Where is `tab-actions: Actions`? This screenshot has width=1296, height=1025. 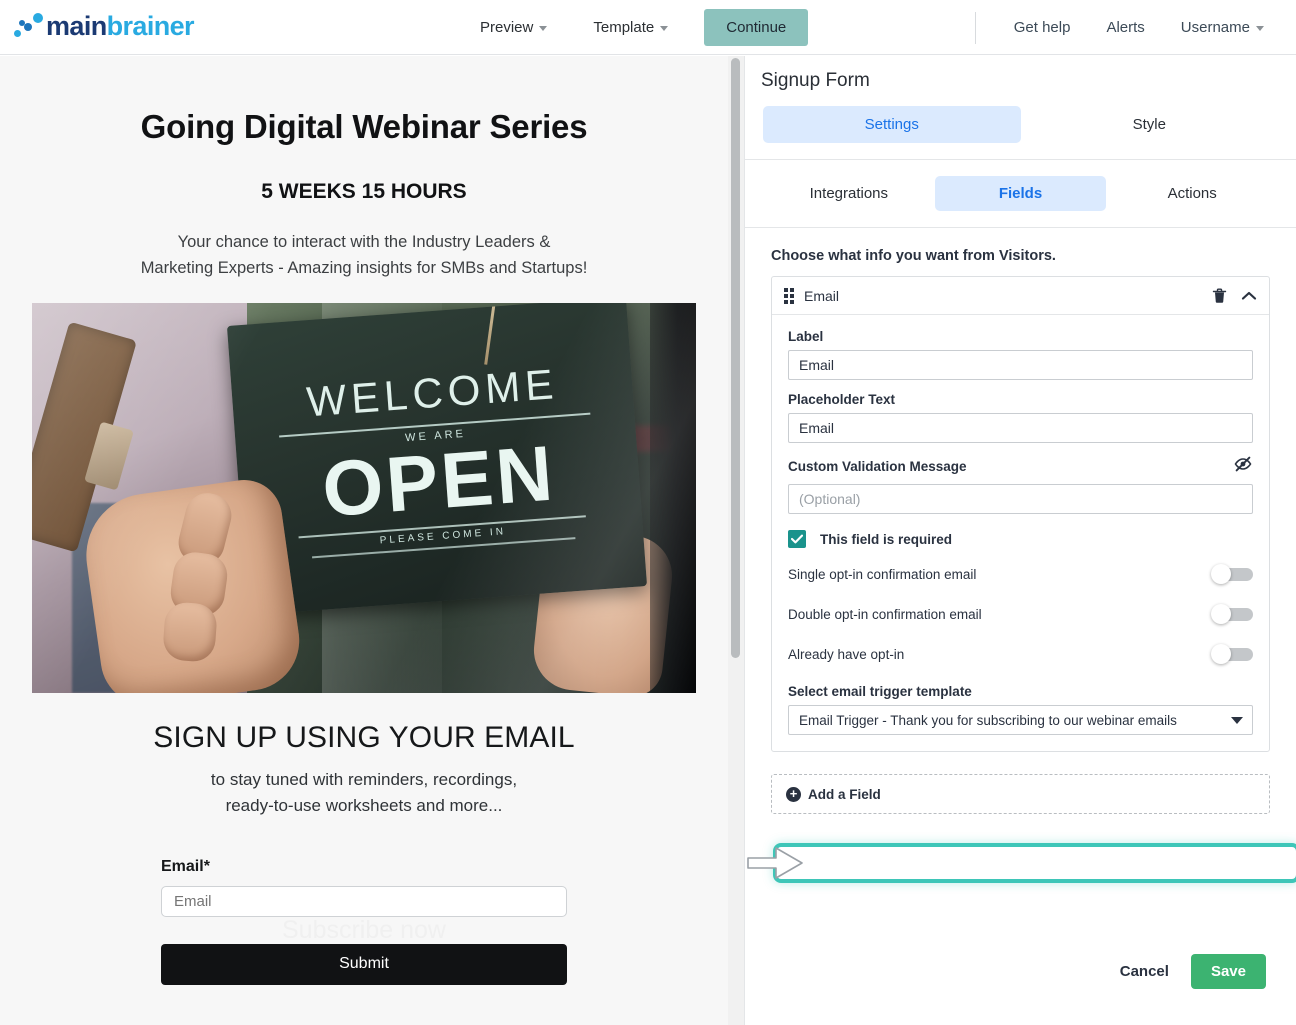
tab-actions: Actions is located at coordinates (1192, 193).